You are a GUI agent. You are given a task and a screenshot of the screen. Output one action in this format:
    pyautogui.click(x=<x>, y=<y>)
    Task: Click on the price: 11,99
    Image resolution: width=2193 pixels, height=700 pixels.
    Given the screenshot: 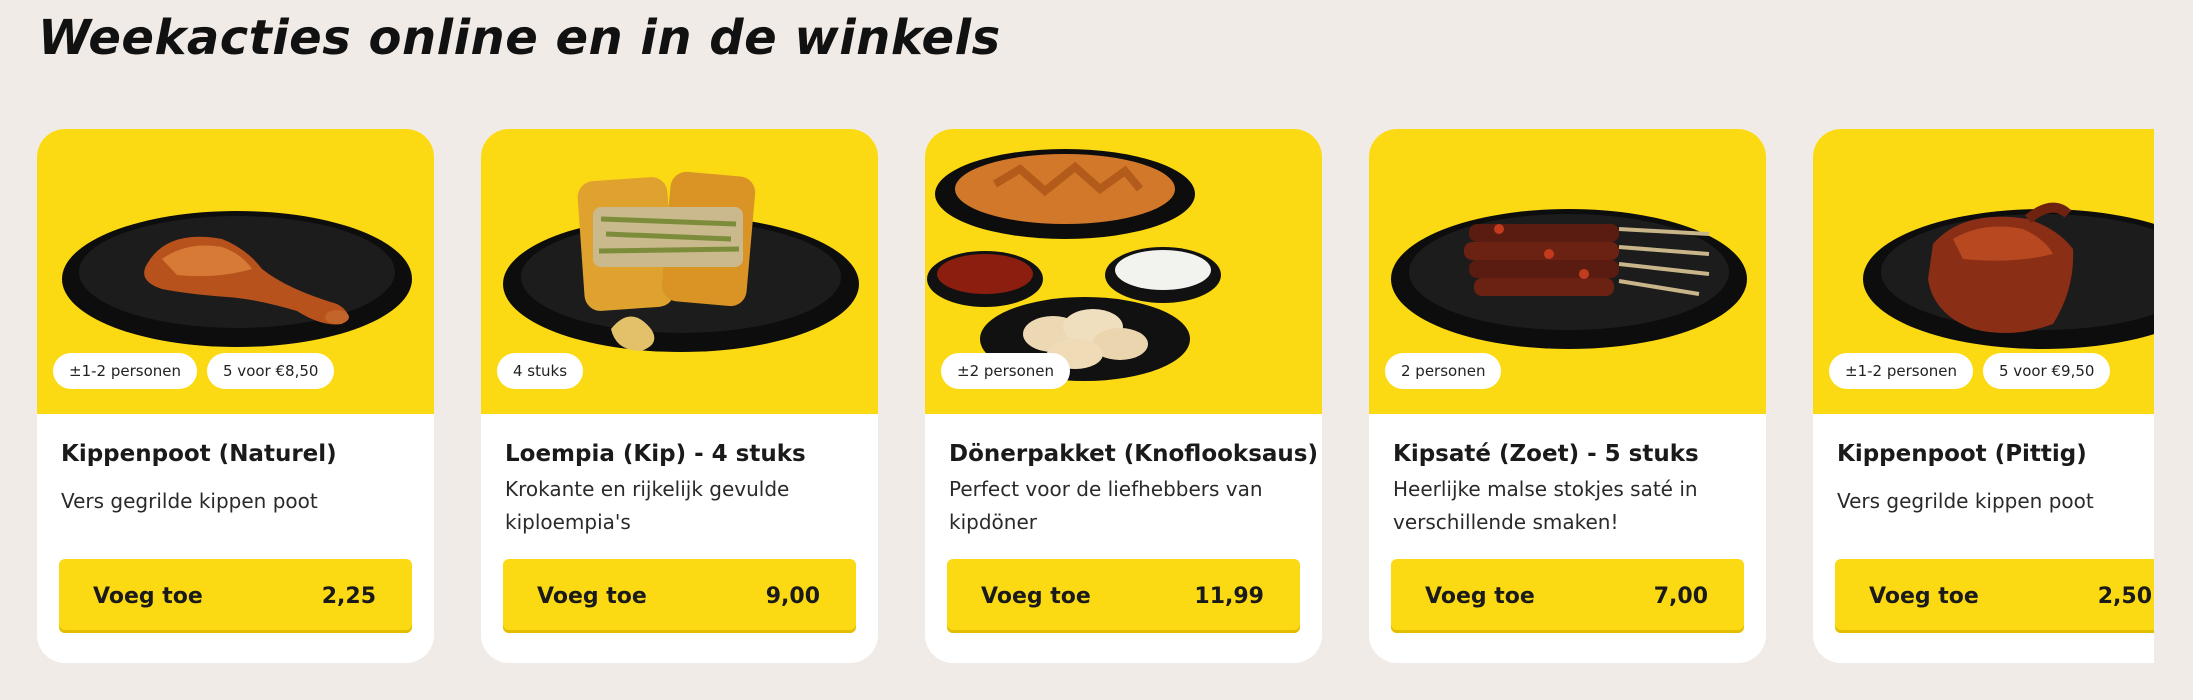 What is the action you would take?
    pyautogui.click(x=1229, y=596)
    